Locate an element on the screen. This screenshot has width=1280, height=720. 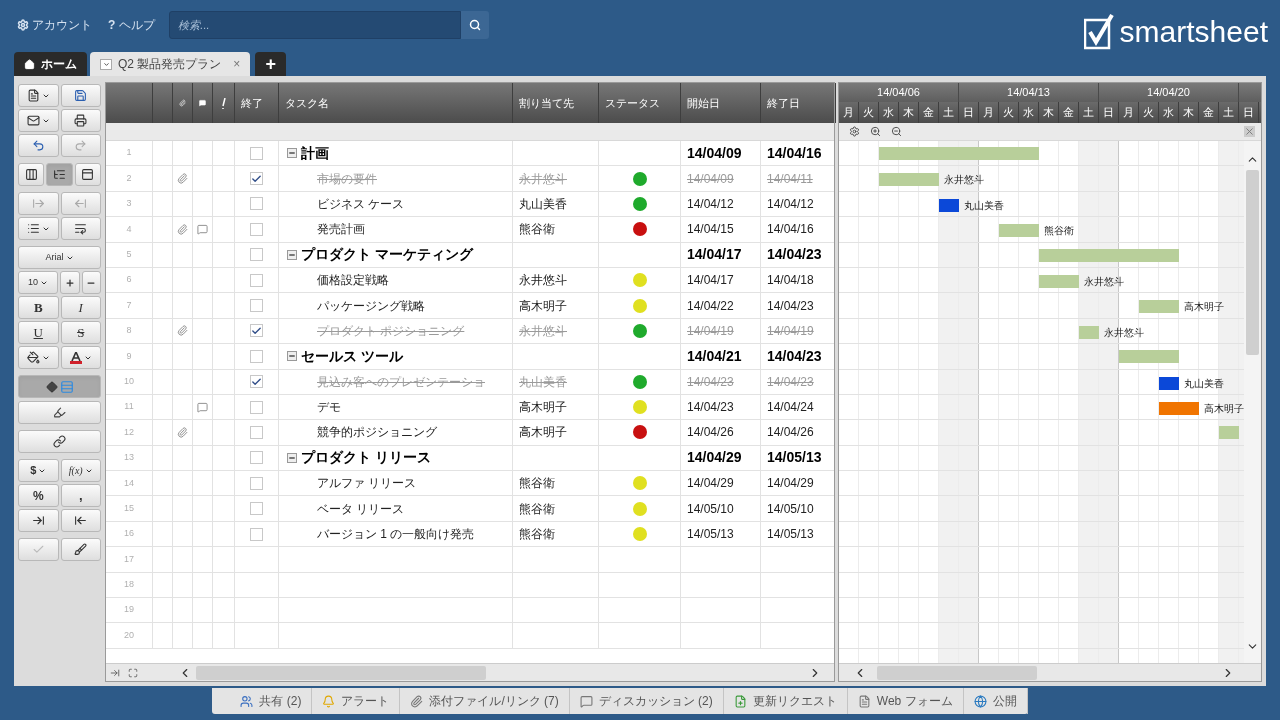
panel-tab: Web フォーム is located at coordinates (905, 701).